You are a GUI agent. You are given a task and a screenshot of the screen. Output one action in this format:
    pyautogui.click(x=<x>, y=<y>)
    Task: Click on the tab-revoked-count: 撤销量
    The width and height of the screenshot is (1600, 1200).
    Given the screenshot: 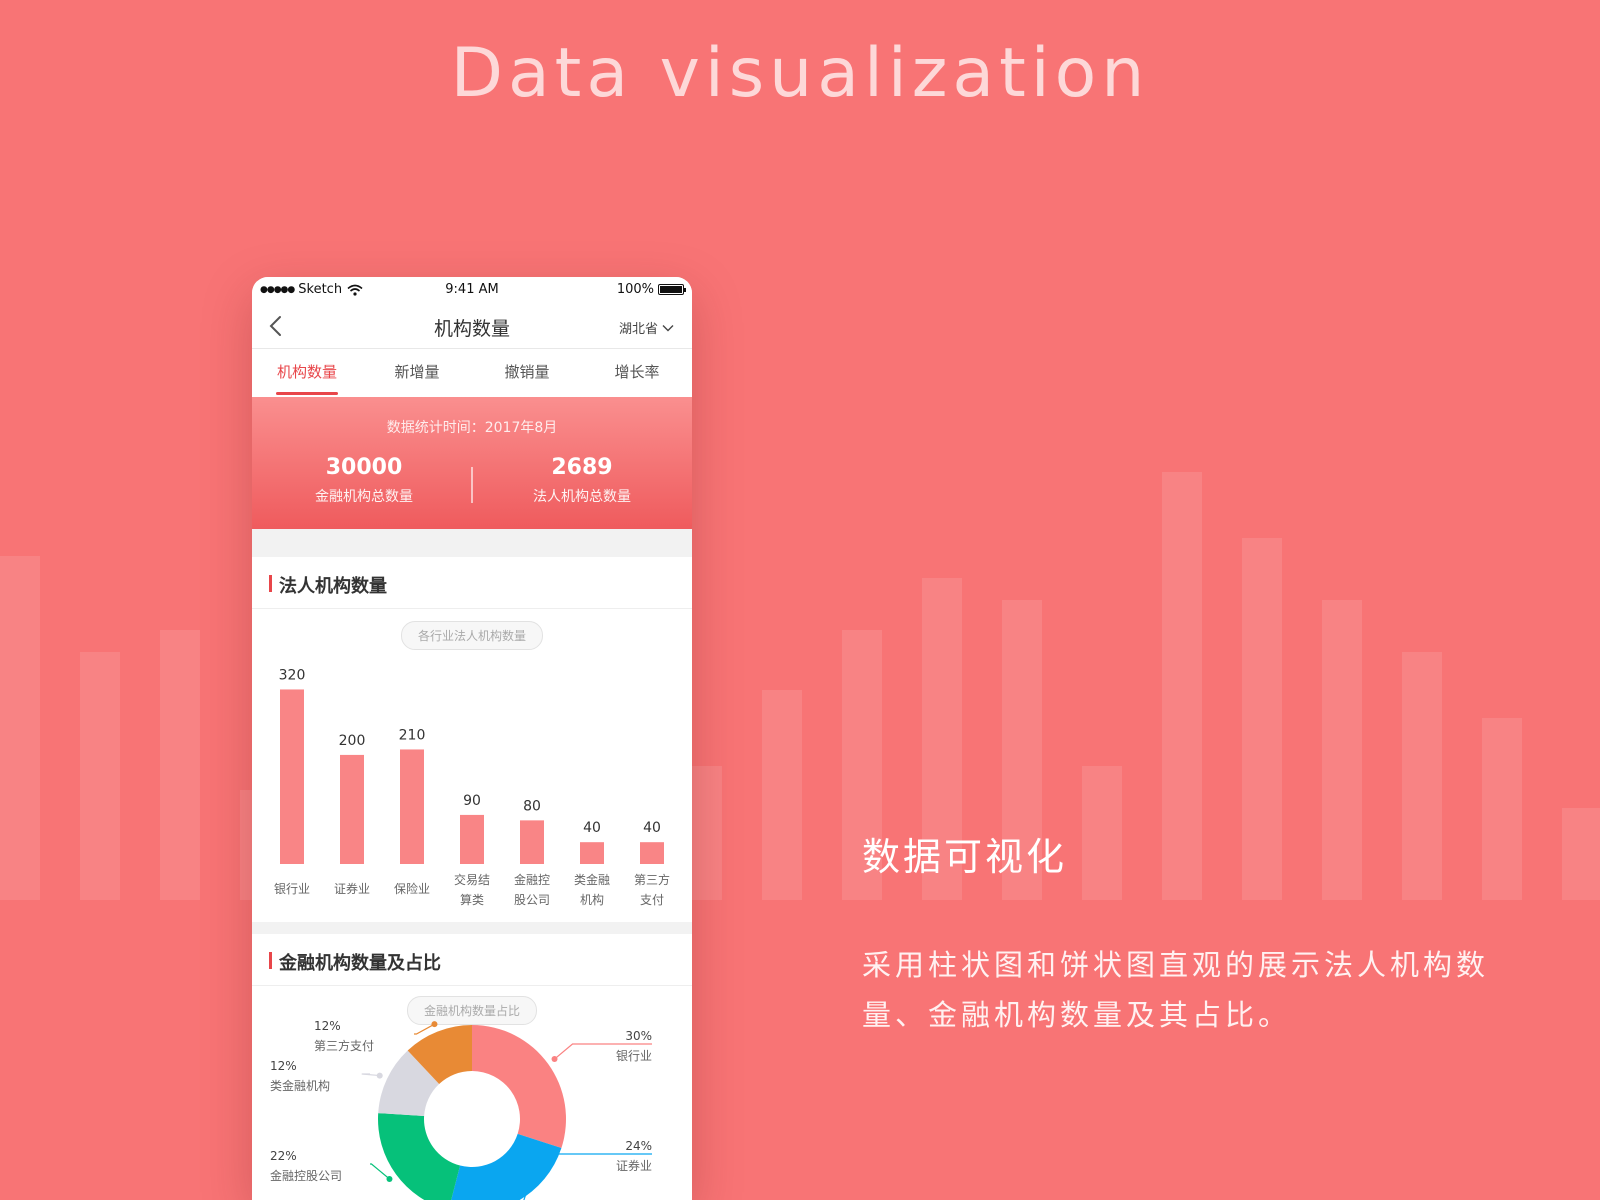 What is the action you would take?
    pyautogui.click(x=527, y=373)
    